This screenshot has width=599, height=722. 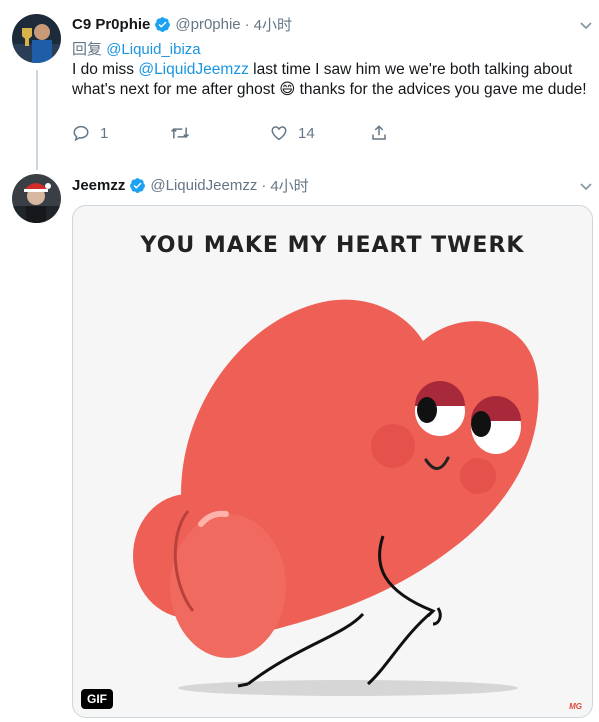 I want to click on watermark-mg: MG, so click(x=575, y=706).